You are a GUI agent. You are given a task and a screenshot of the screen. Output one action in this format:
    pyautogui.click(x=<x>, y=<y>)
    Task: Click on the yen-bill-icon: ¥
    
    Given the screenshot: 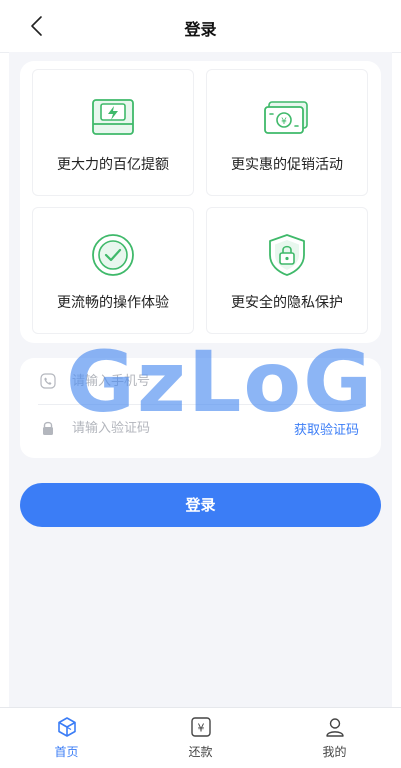 What is the action you would take?
    pyautogui.click(x=200, y=727)
    